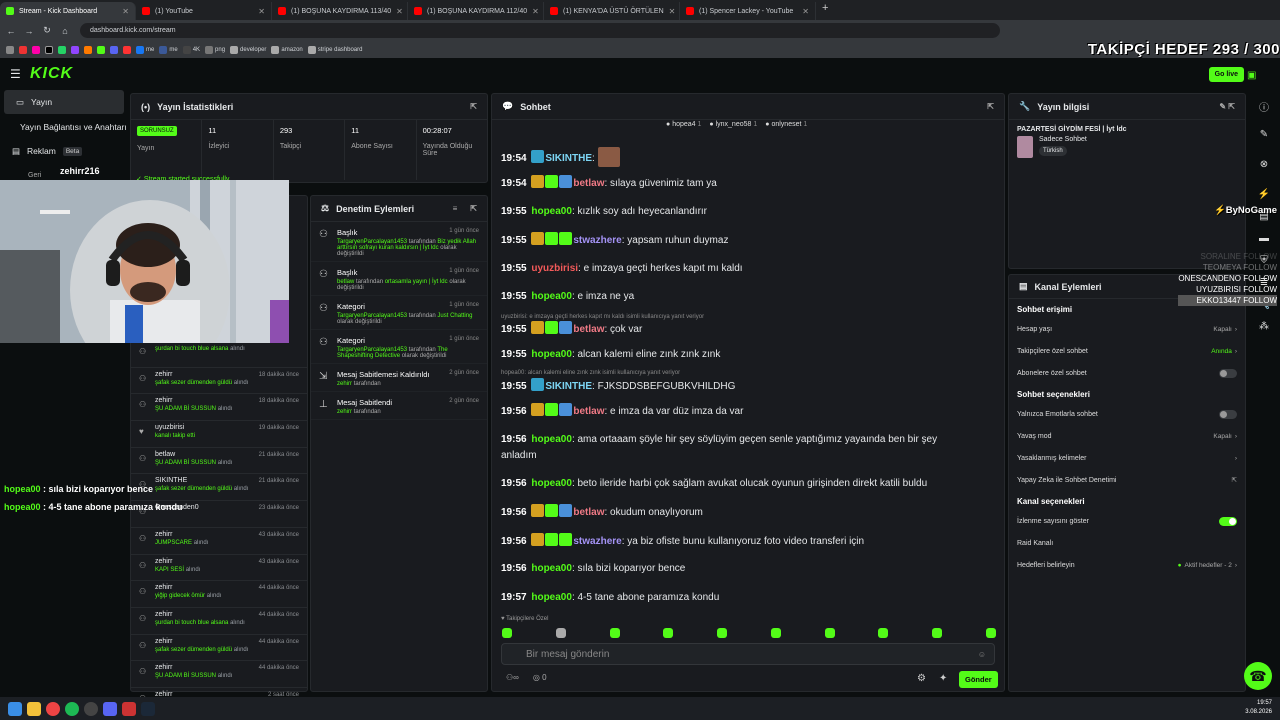 The height and width of the screenshot is (720, 1280). What do you see at coordinates (110, 708) in the screenshot?
I see `discord-icon` at bounding box center [110, 708].